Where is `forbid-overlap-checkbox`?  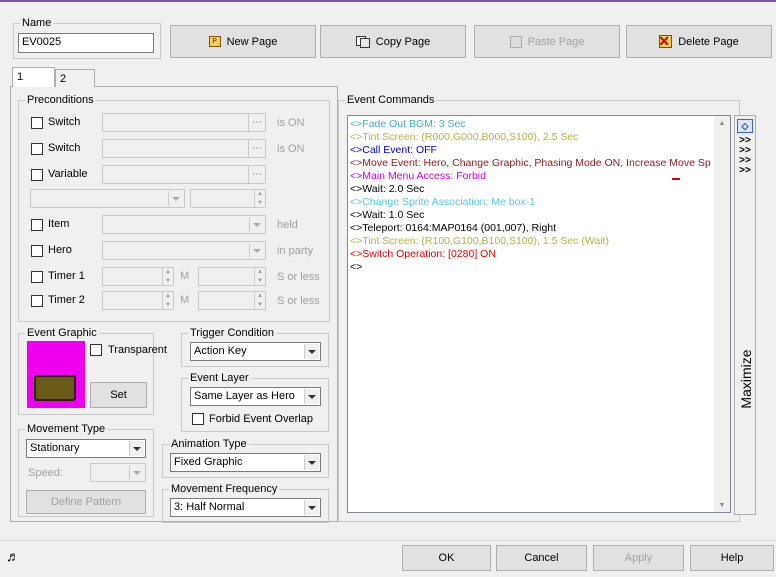 forbid-overlap-checkbox is located at coordinates (198, 419).